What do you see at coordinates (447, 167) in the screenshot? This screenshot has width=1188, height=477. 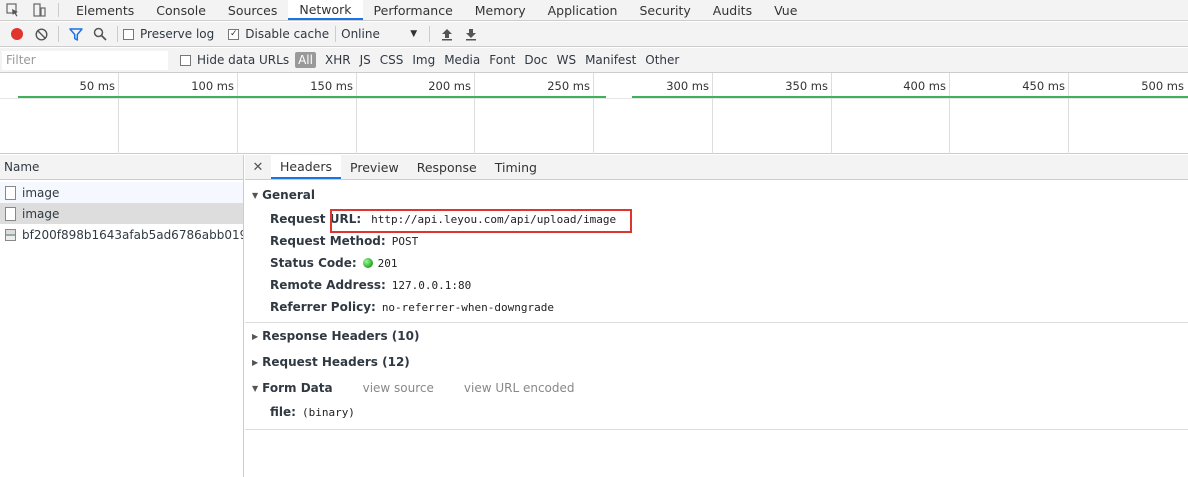 I see `tab-response: Response` at bounding box center [447, 167].